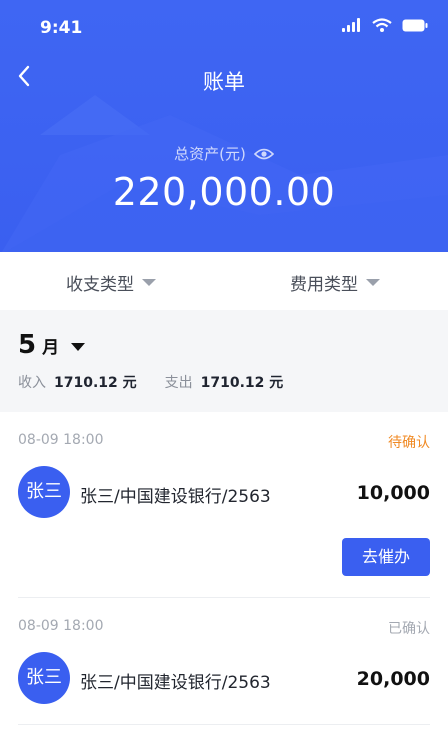  I want to click on expense-summary: 支出 1710.12 元, so click(224, 382).